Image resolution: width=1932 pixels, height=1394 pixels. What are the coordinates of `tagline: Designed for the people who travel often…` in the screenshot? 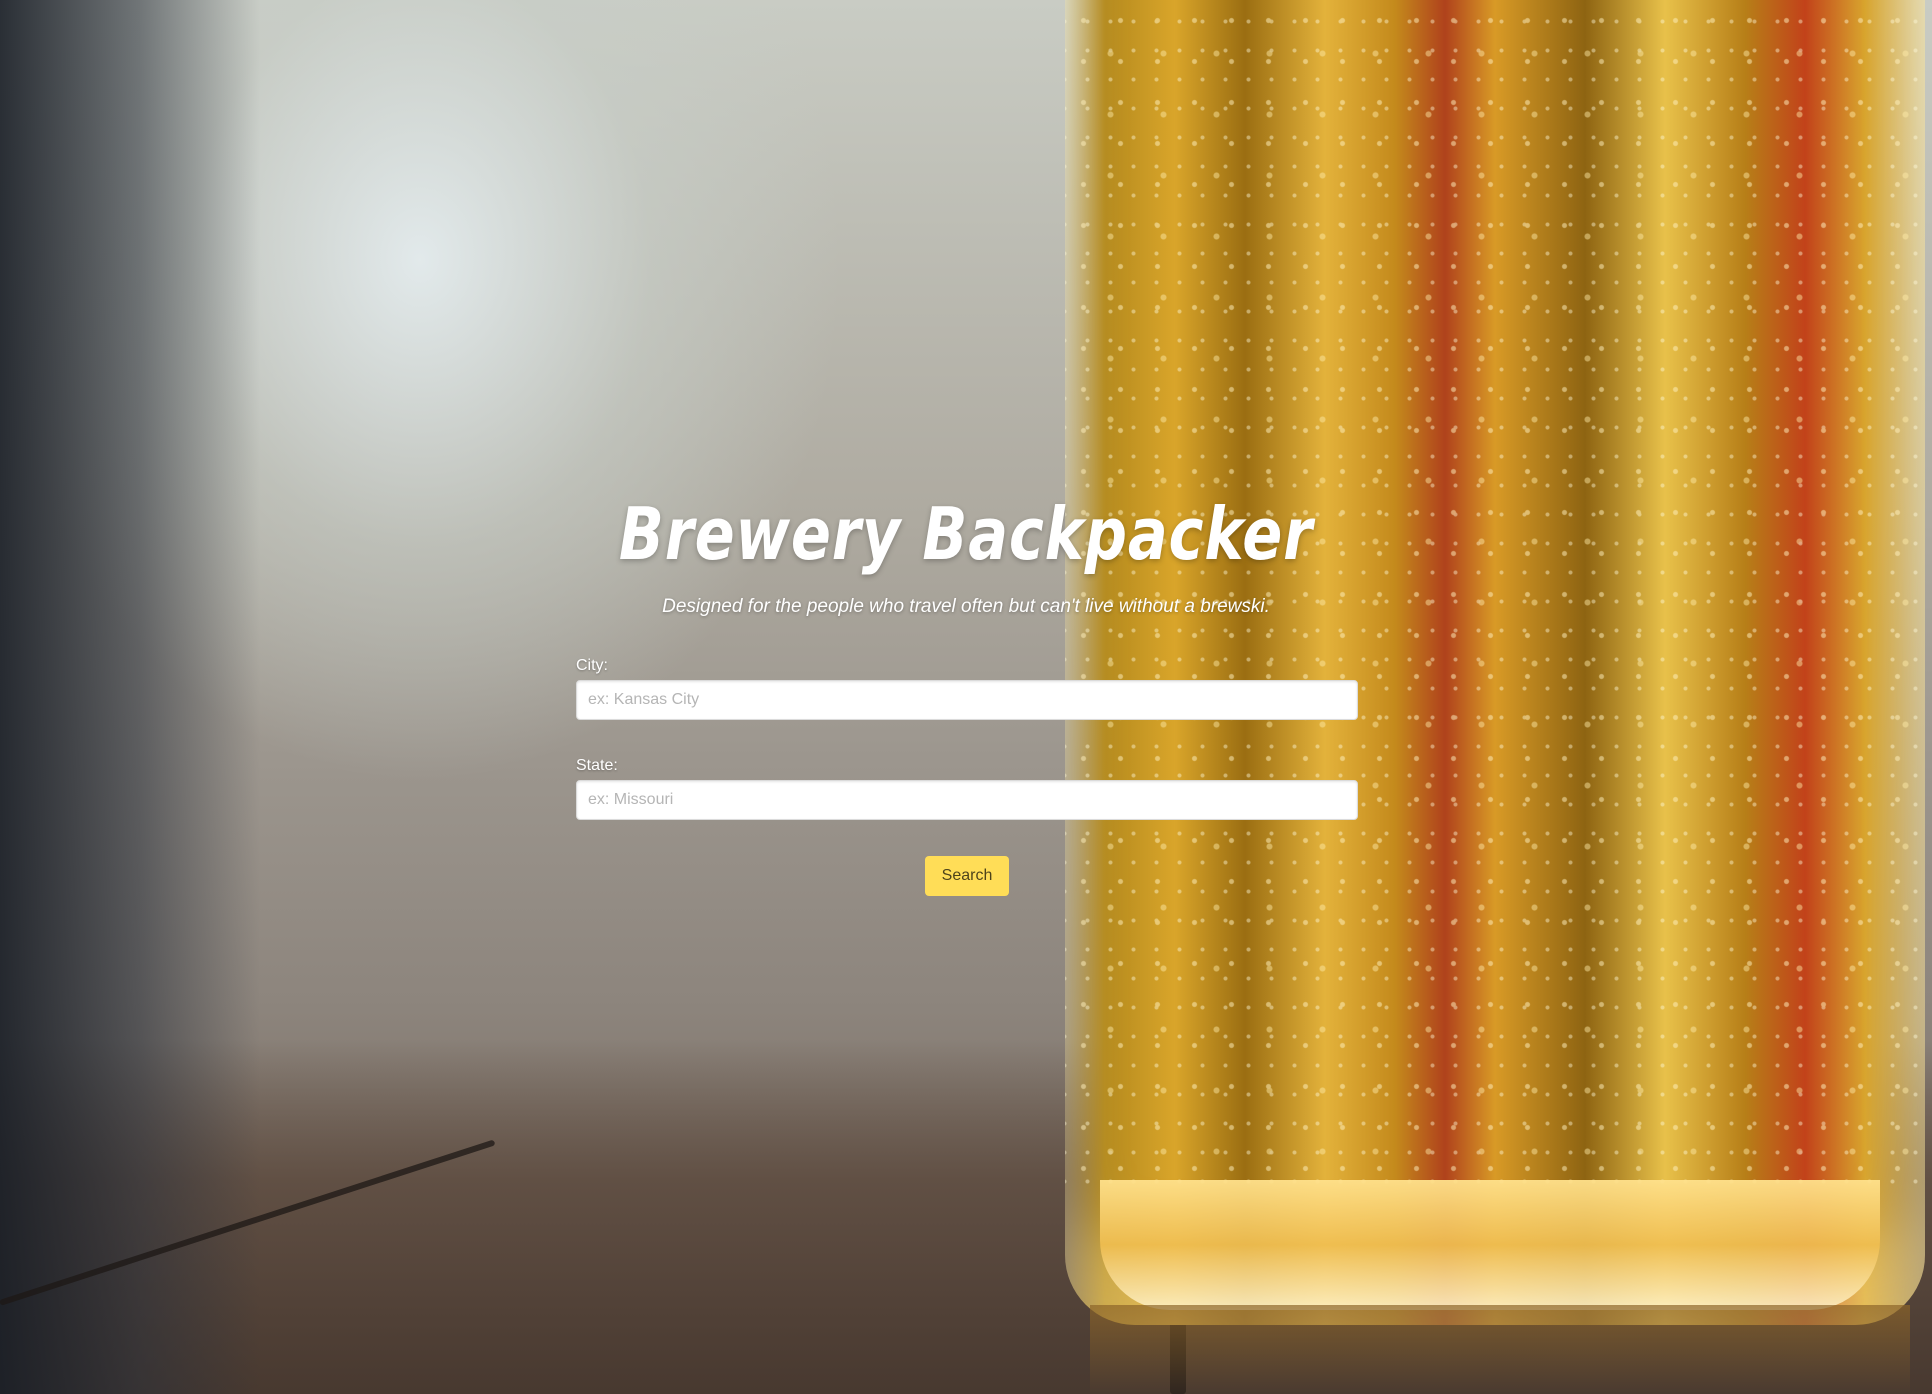 It's located at (966, 606).